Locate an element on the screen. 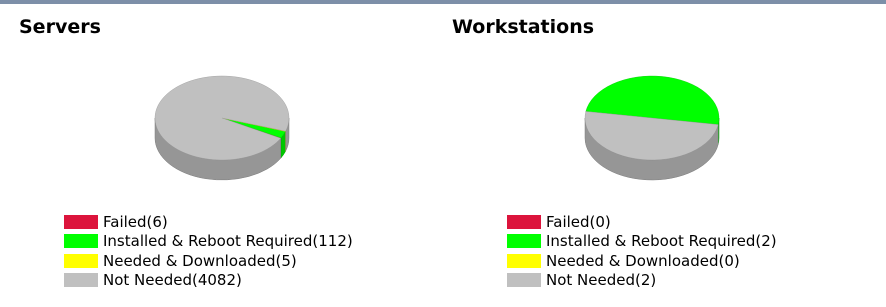 The image size is (886, 307). legend-item-needed-downloaded: Needed & Downloaded(5) is located at coordinates (208, 261).